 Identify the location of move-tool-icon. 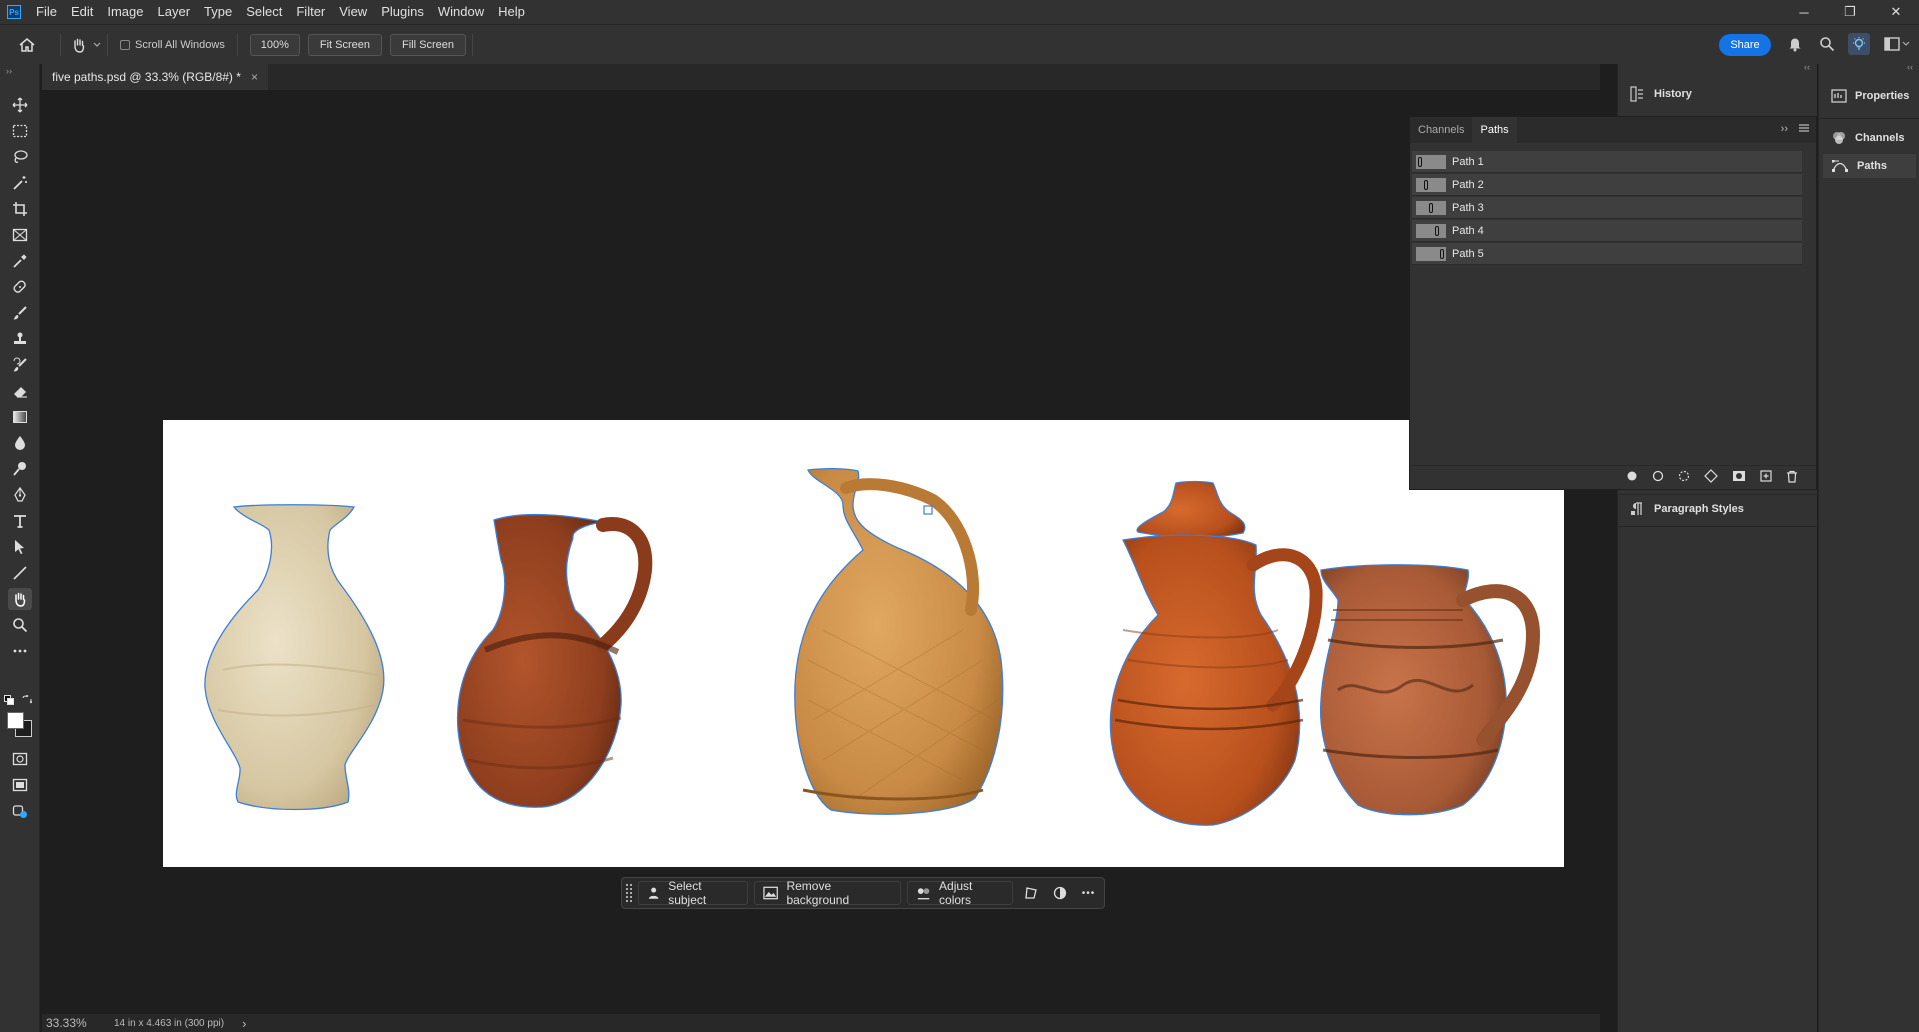
(20, 105).